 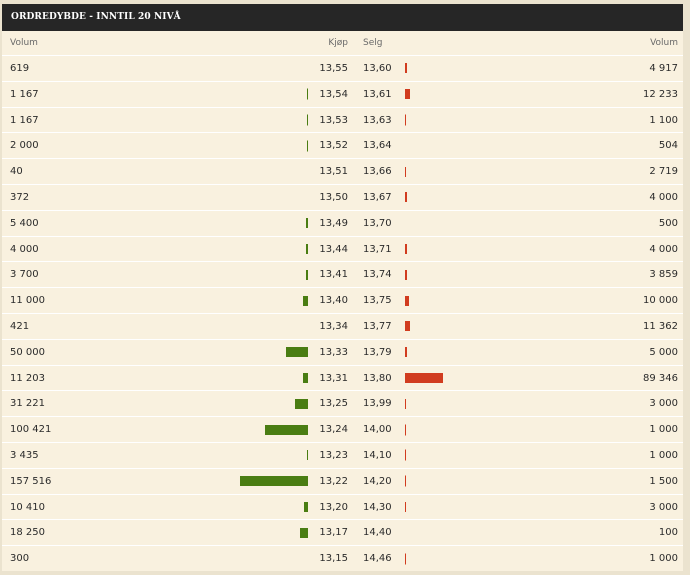 I want to click on sell-volume: 1 500, so click(x=663, y=481).